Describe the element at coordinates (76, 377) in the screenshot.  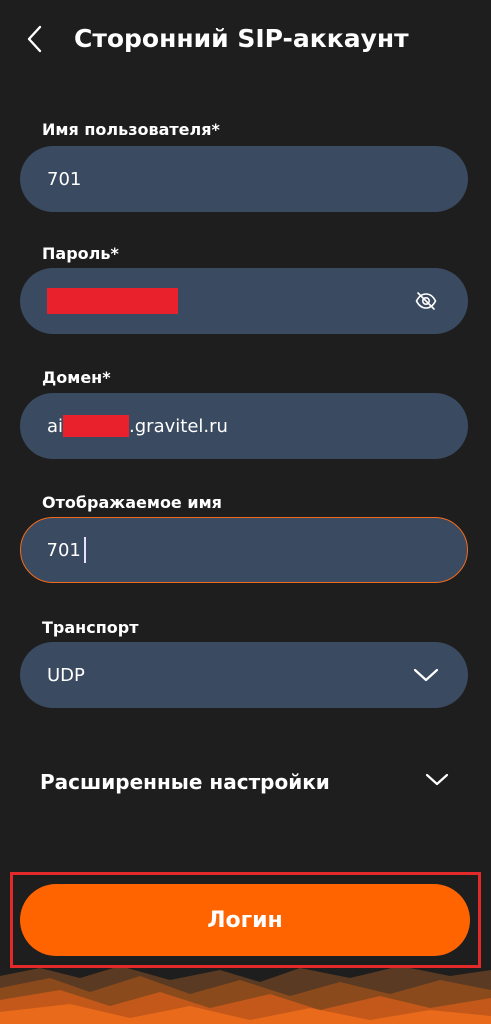
I see `domain-label: Домен*` at that location.